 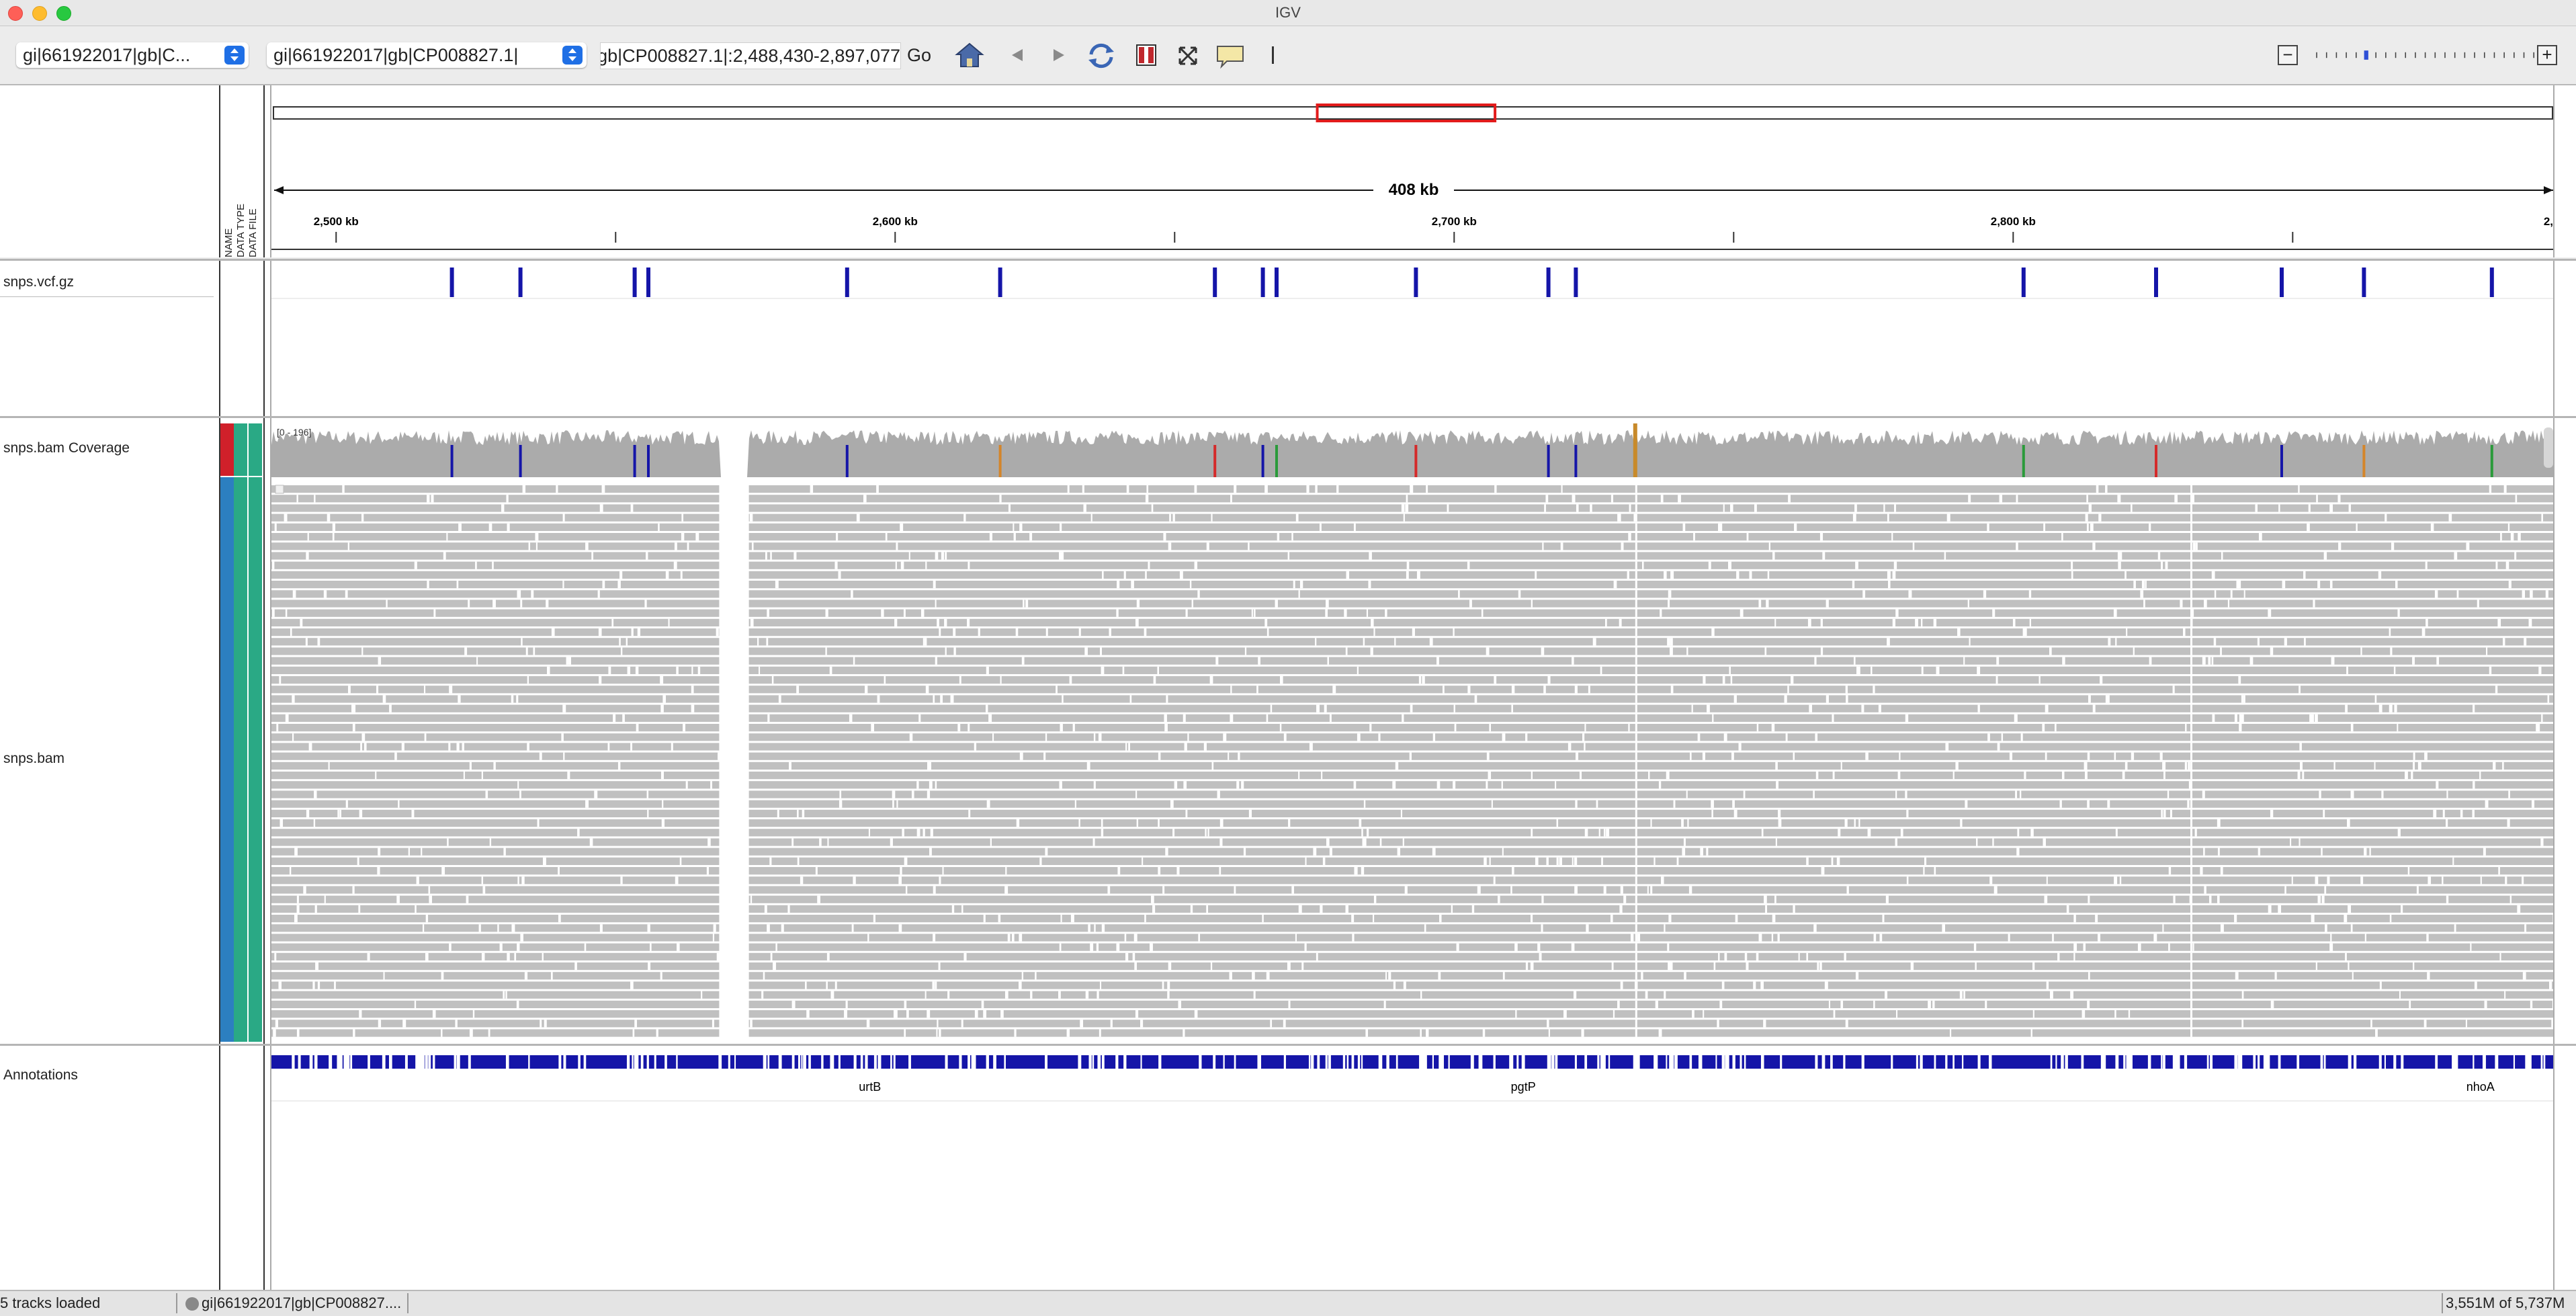 I want to click on refresh-icon, so click(x=1101, y=56).